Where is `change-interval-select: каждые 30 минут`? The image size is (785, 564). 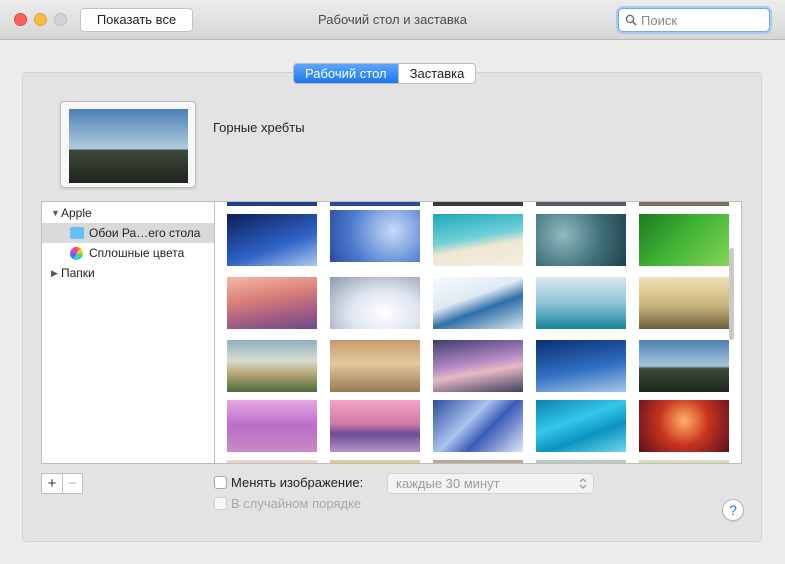 change-interval-select: каждые 30 минут is located at coordinates (490, 483).